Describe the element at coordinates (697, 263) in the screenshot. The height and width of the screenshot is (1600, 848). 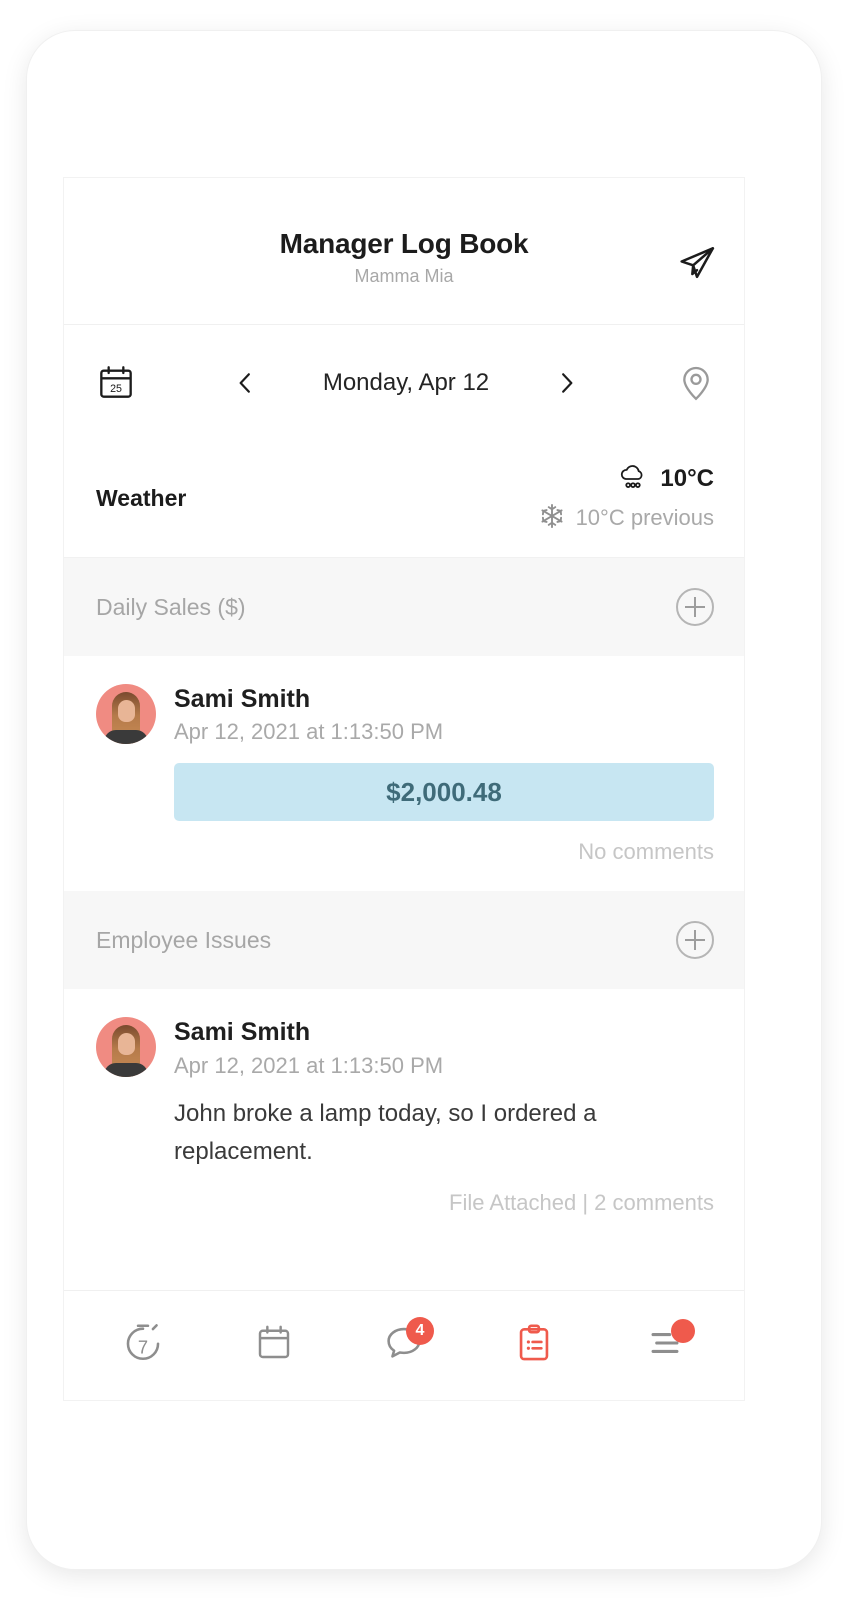
I see `send-paper-plane-icon` at that location.